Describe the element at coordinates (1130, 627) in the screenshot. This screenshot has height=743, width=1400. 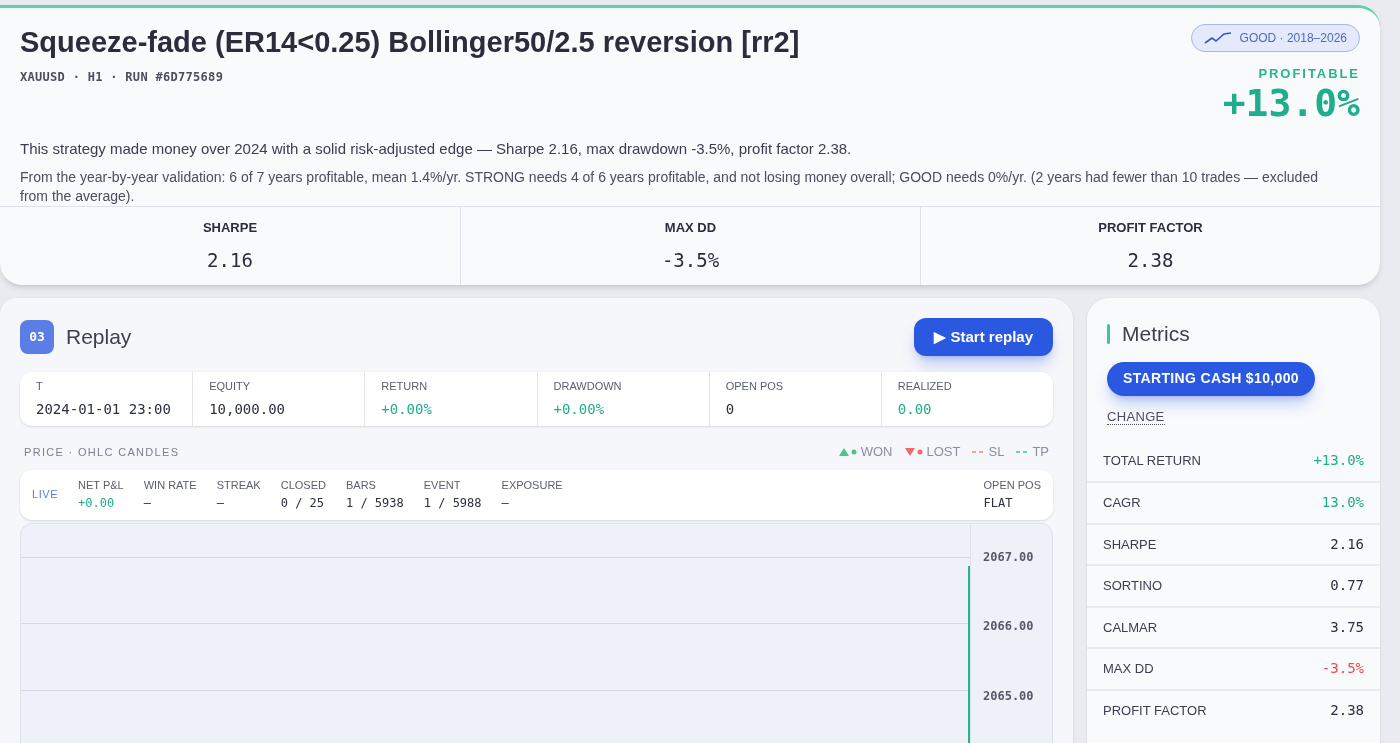
I see `metric-label: CALMAR` at that location.